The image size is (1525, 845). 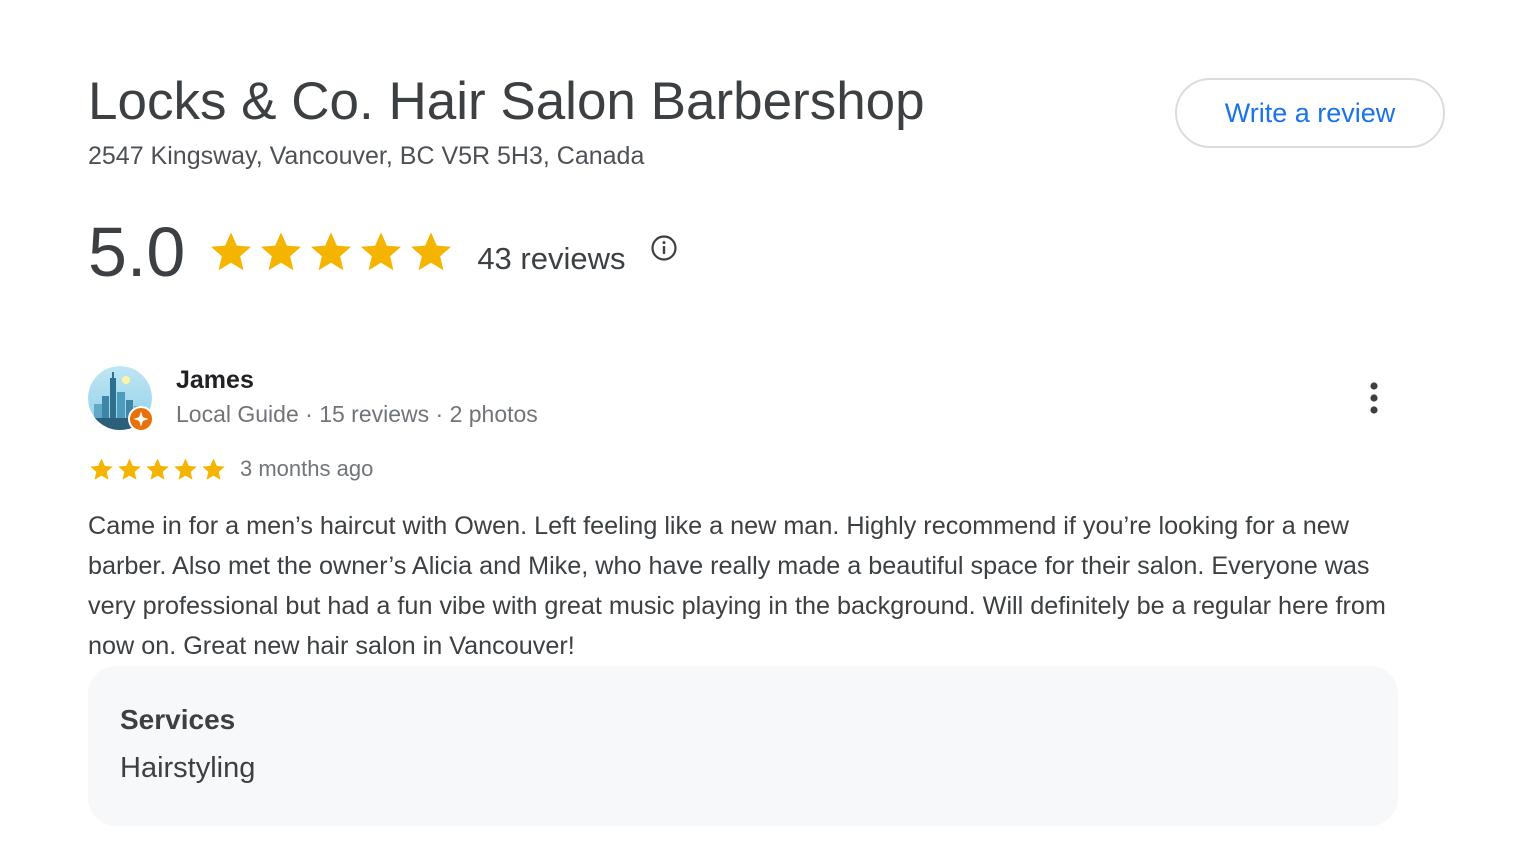 I want to click on info-circle-icon, so click(x=664, y=248).